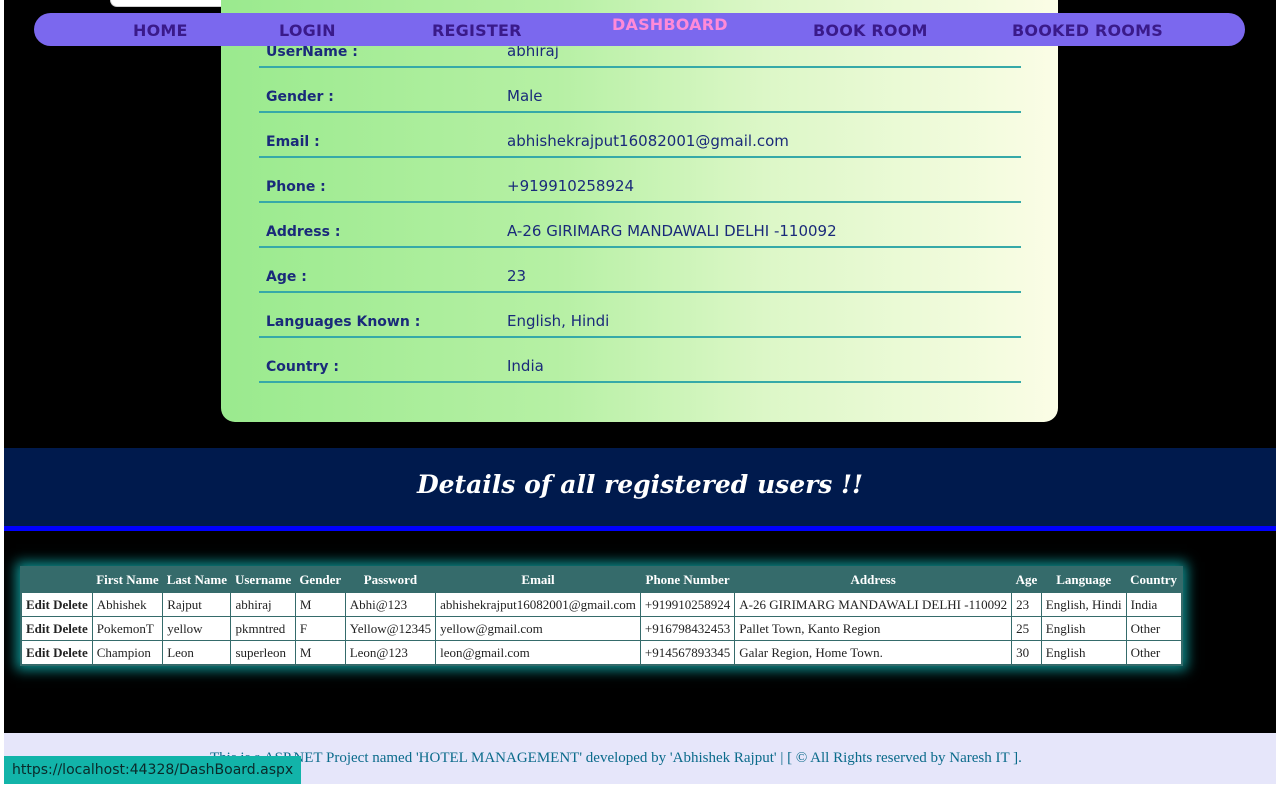 The image size is (1280, 786). I want to click on profile-value: Male, so click(525, 96).